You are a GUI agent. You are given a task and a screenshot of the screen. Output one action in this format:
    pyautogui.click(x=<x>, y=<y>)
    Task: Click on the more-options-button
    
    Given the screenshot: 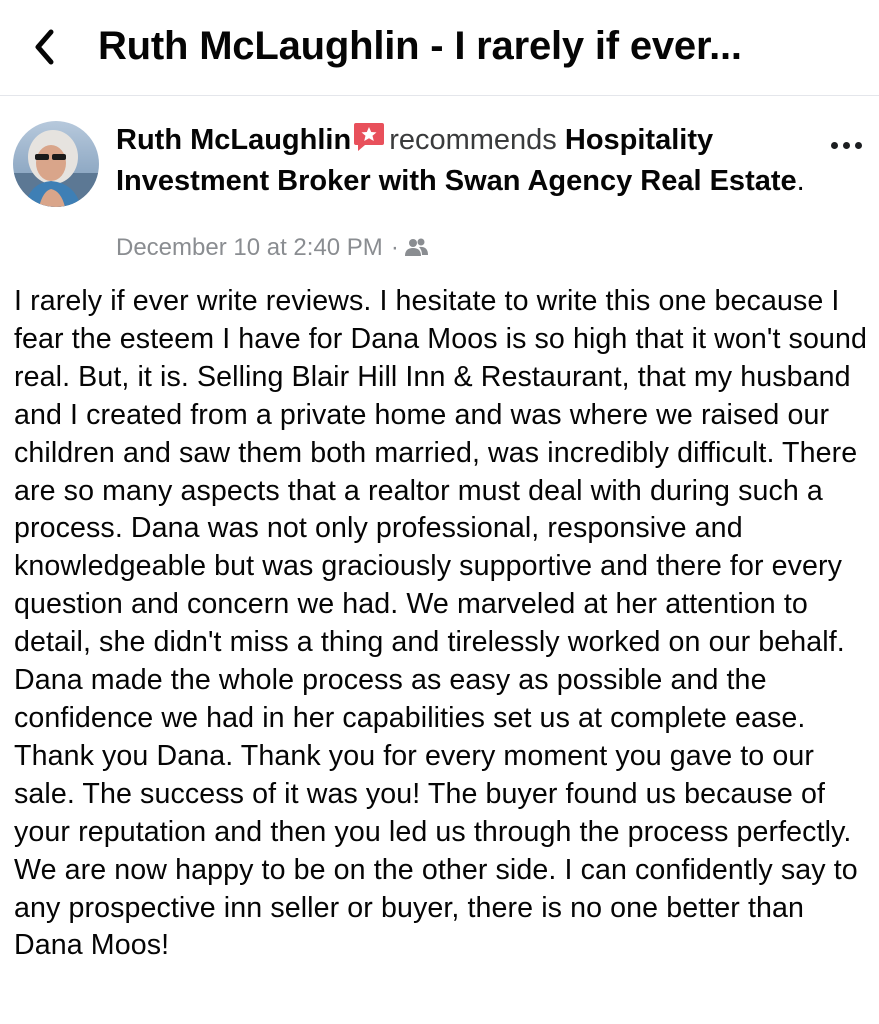 What is the action you would take?
    pyautogui.click(x=846, y=145)
    